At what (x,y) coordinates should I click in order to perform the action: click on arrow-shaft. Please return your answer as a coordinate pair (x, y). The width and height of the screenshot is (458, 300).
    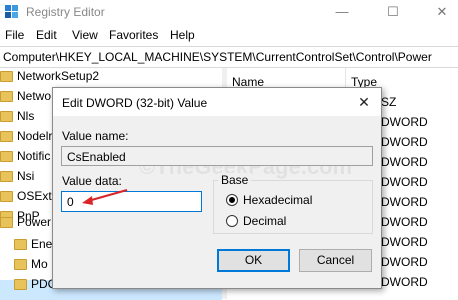
    Looking at the image, I should click on (107, 195).